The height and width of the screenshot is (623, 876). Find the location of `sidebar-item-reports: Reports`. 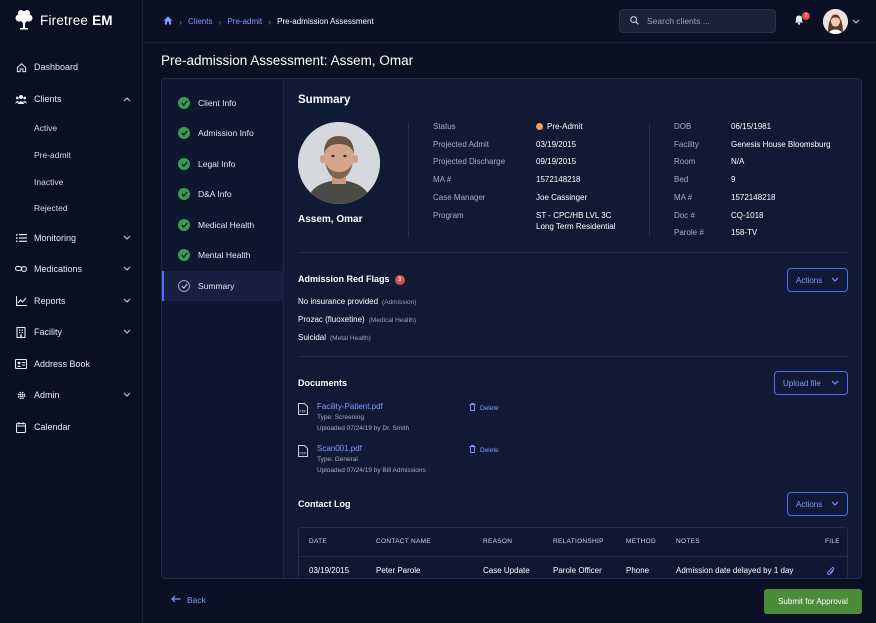

sidebar-item-reports: Reports is located at coordinates (71, 301).